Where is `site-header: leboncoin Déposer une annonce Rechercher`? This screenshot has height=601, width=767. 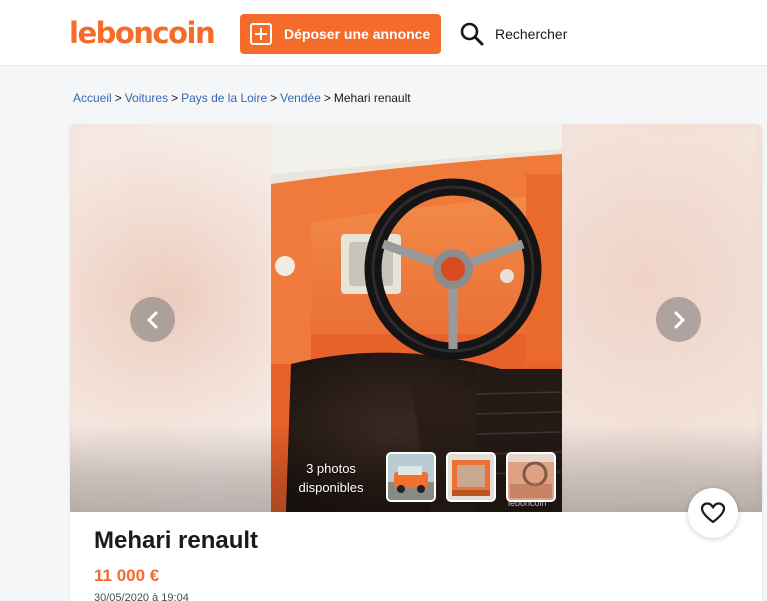
site-header: leboncoin Déposer une annonce Rechercher is located at coordinates (383, 33).